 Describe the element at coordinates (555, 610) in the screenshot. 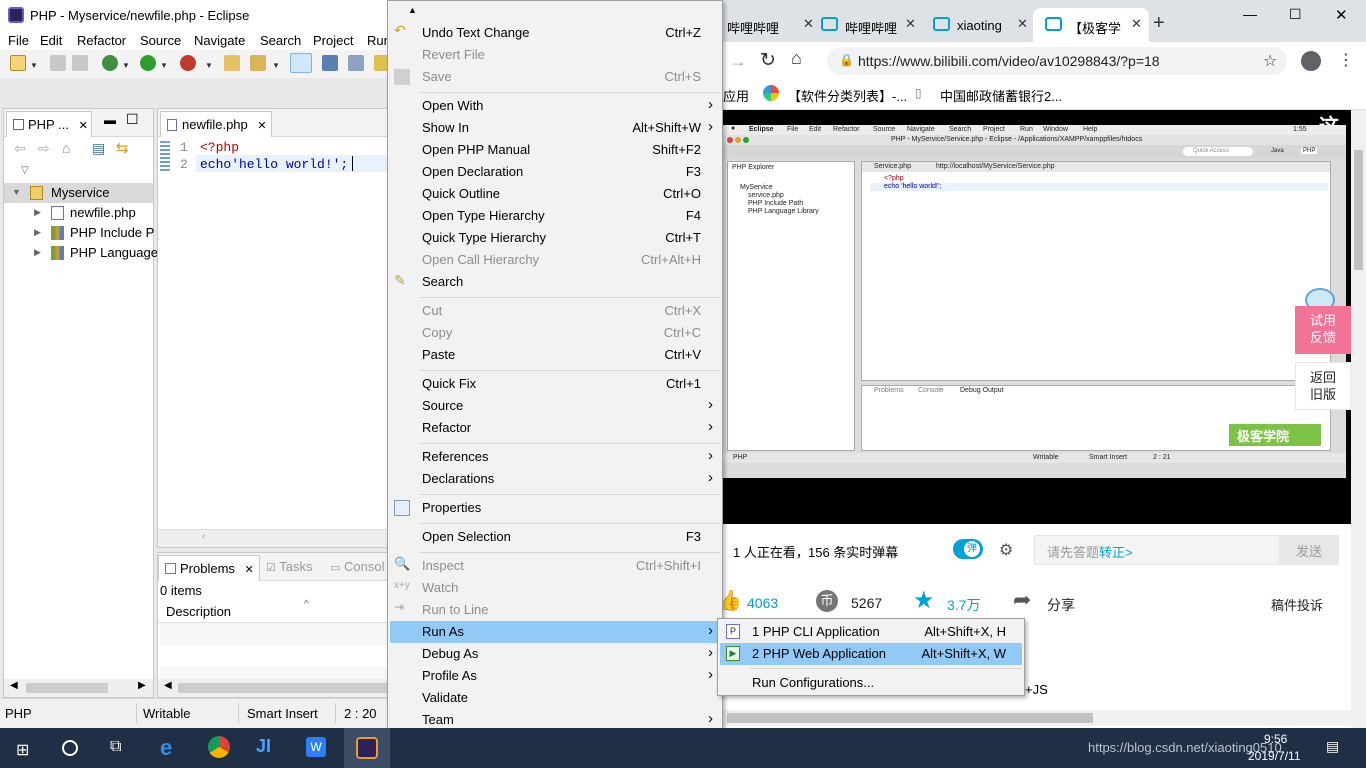

I see `menu-item-run-to-line: ⇥ Run to Line` at that location.